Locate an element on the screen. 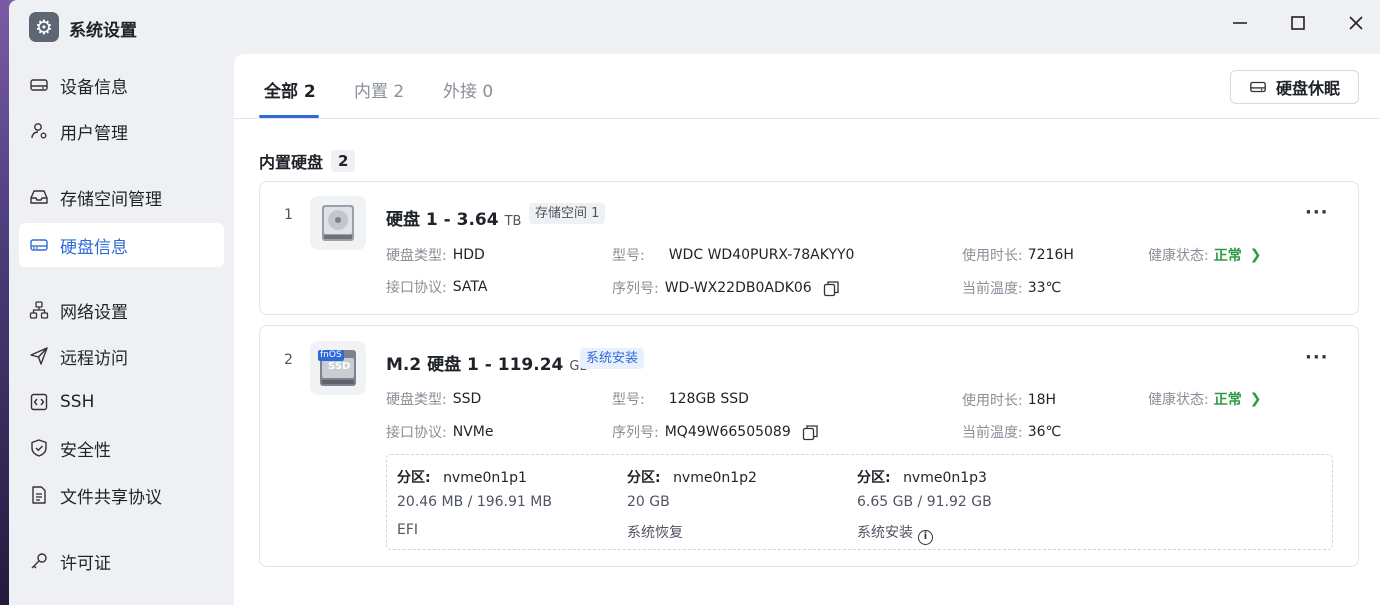 The width and height of the screenshot is (1380, 605). sidebar-item-device-info: 设备信息 is located at coordinates (121, 85).